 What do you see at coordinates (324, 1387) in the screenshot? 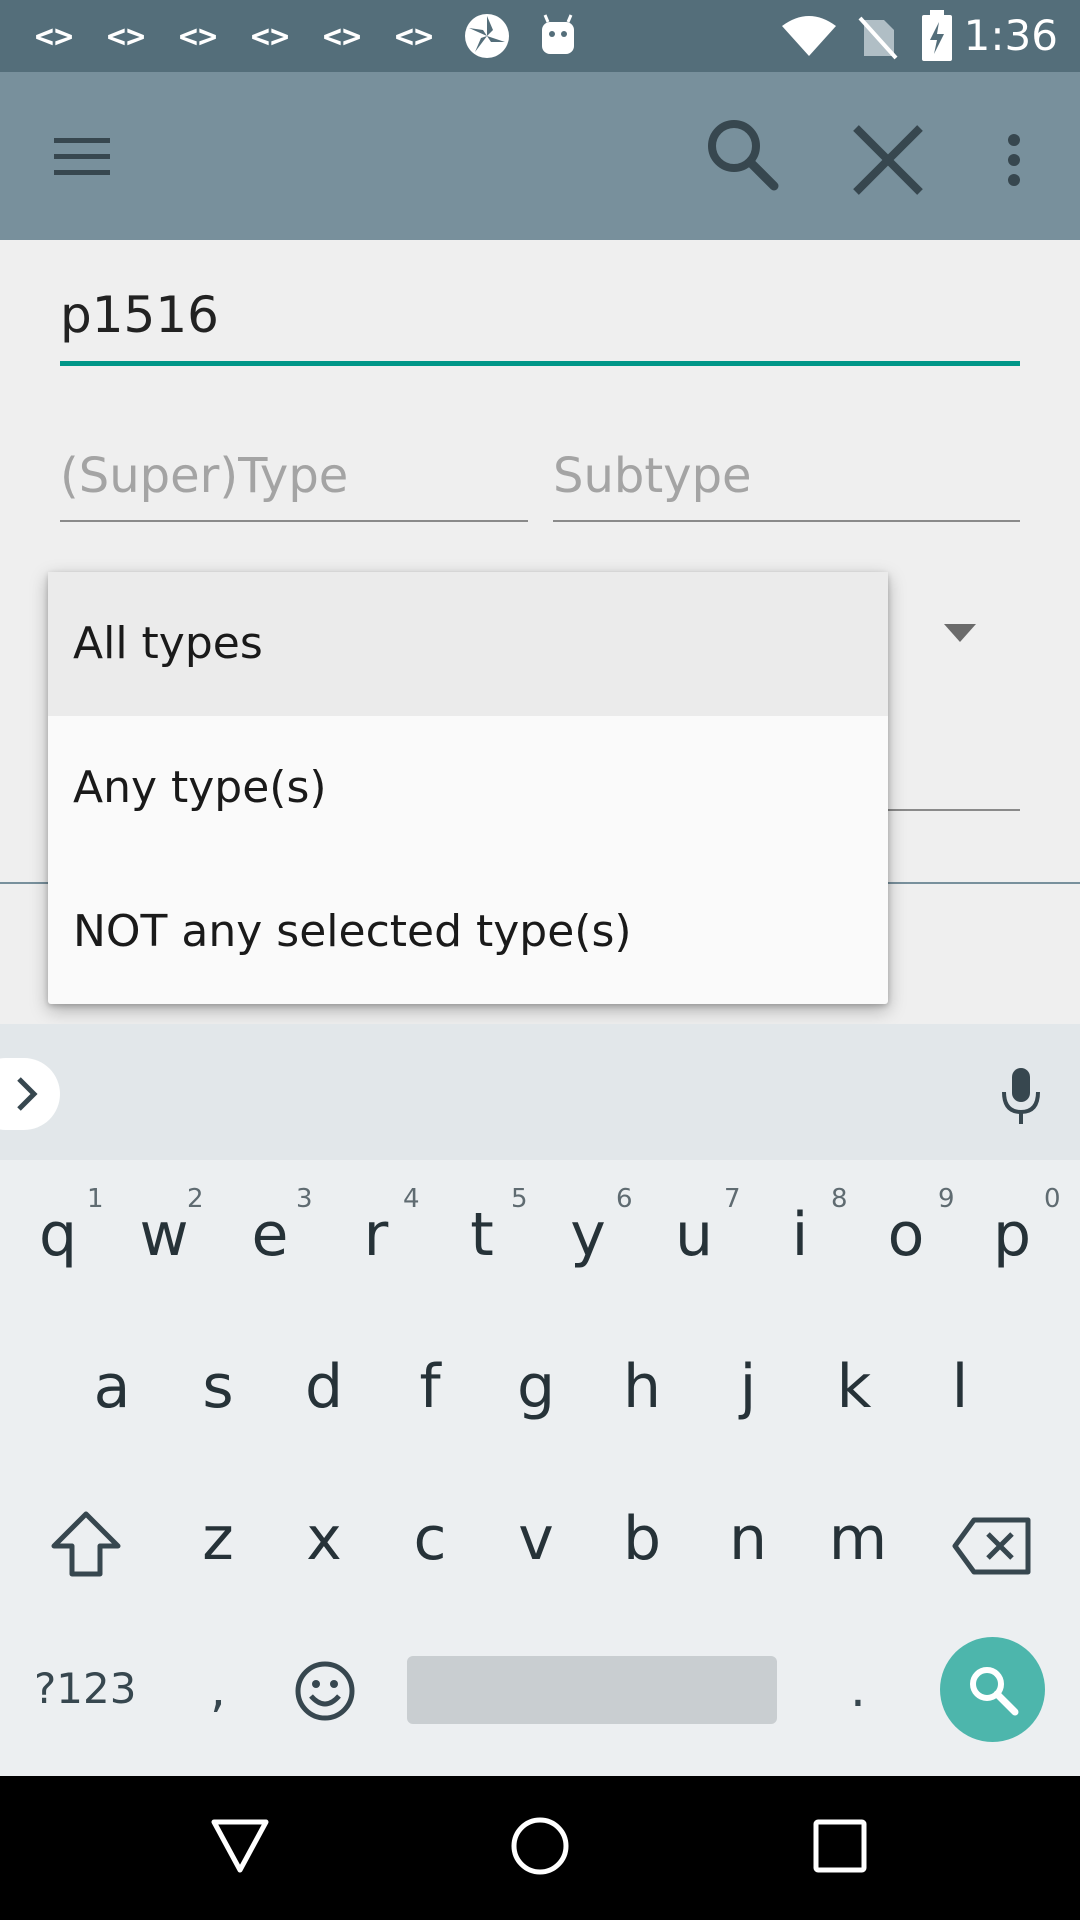
I see `key-d: d` at bounding box center [324, 1387].